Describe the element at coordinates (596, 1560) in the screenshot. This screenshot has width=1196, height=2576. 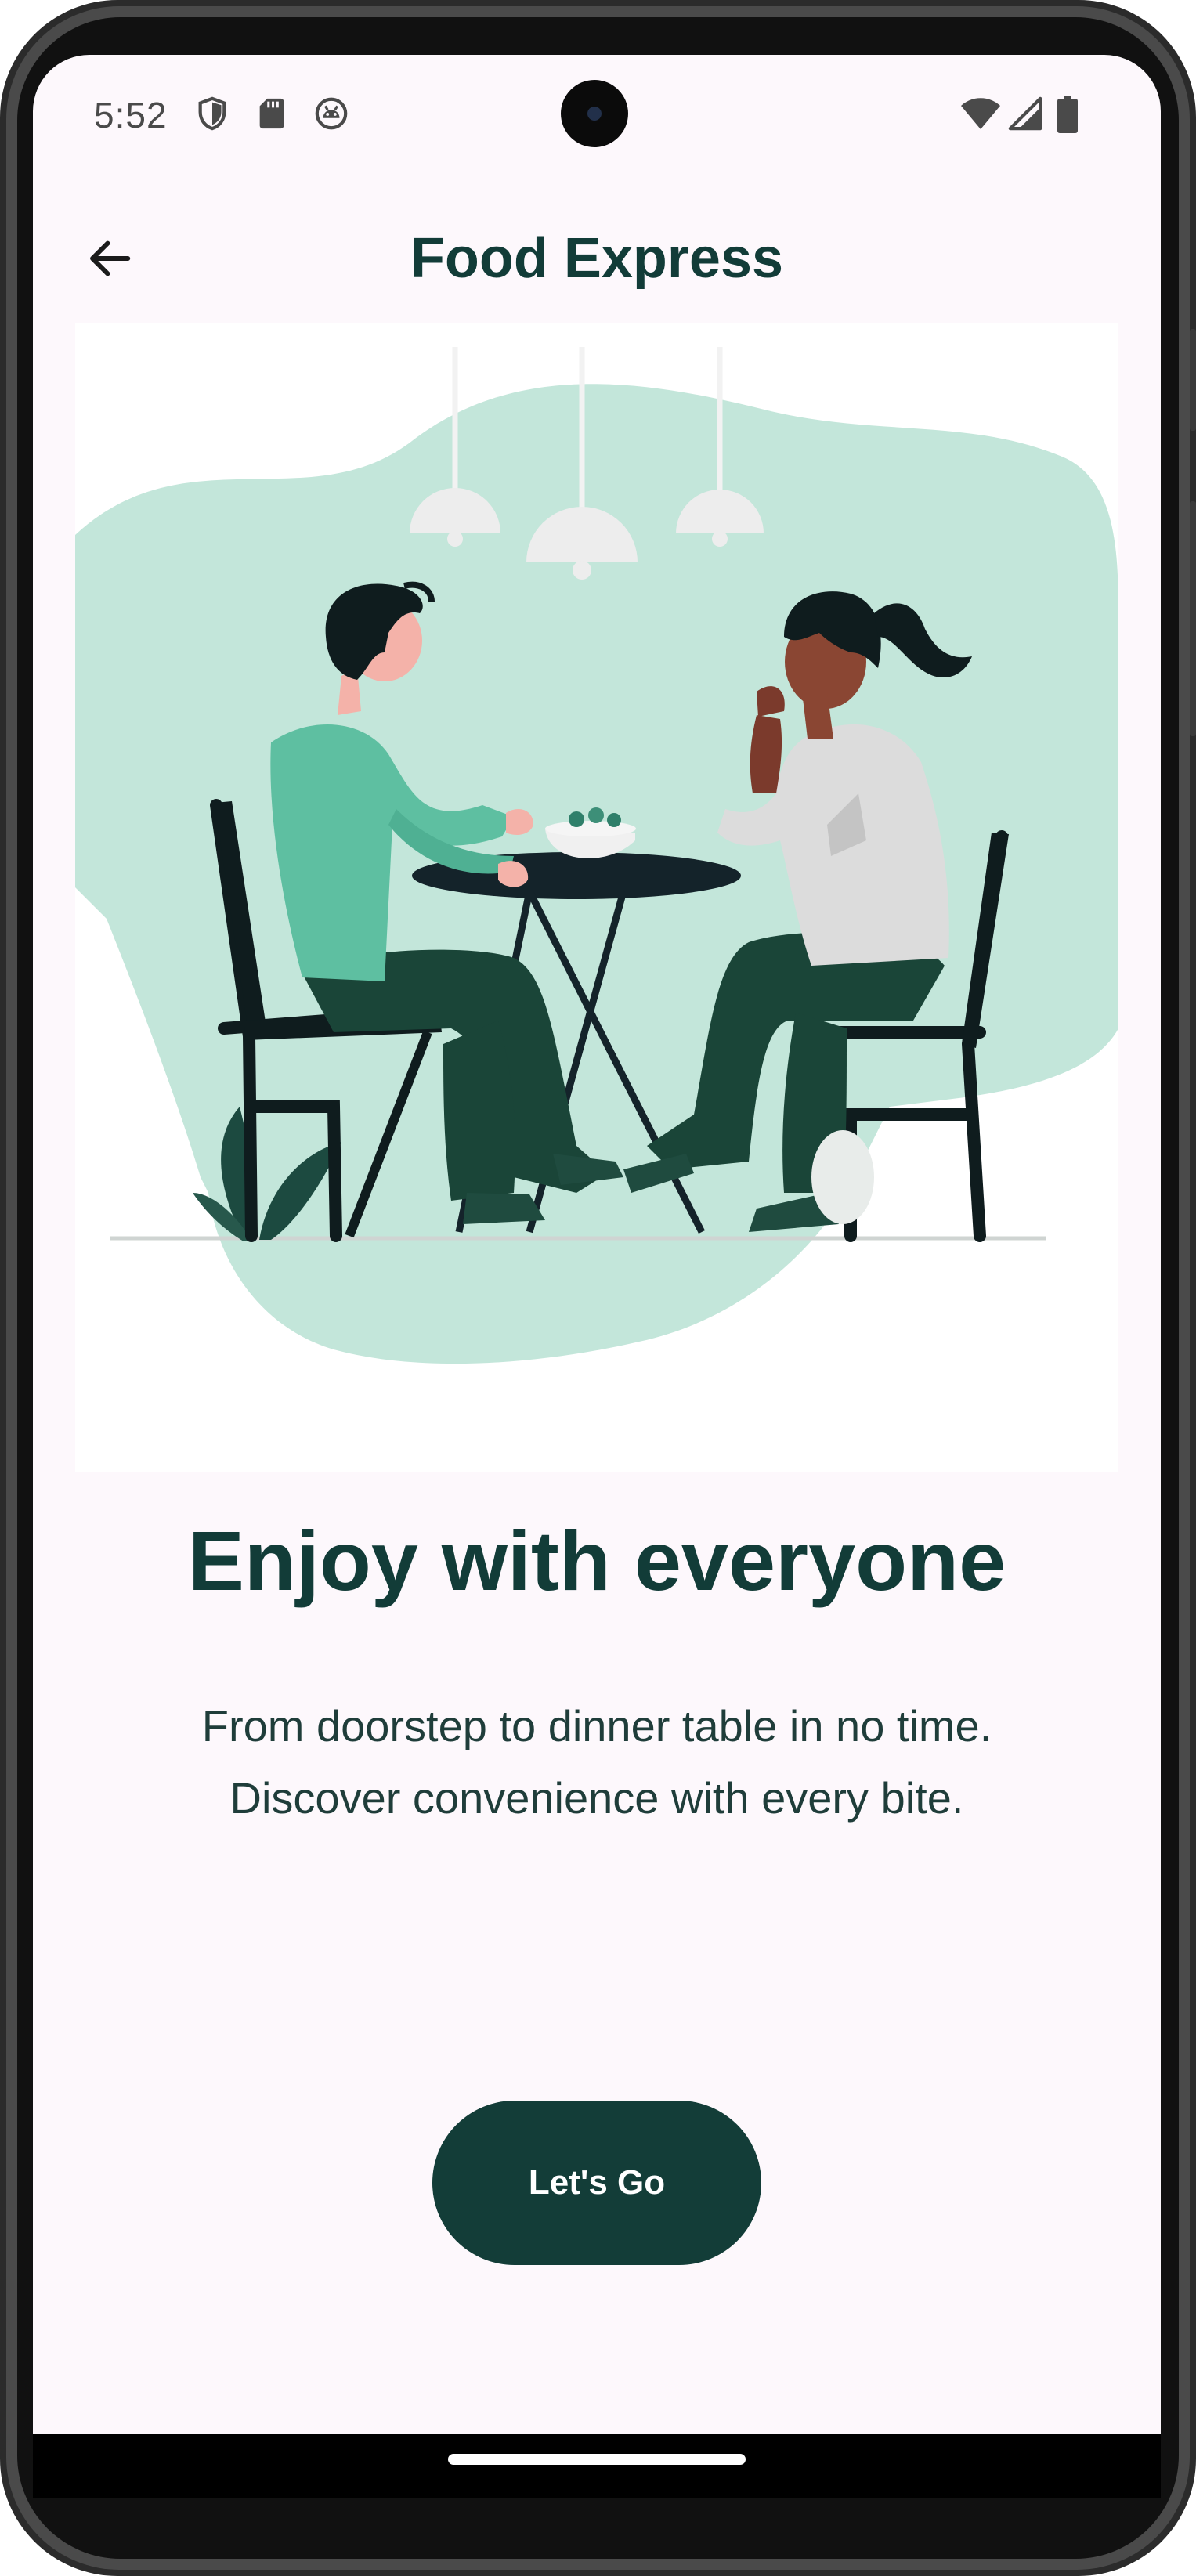
I see `headline: Enjoy with everyone` at that location.